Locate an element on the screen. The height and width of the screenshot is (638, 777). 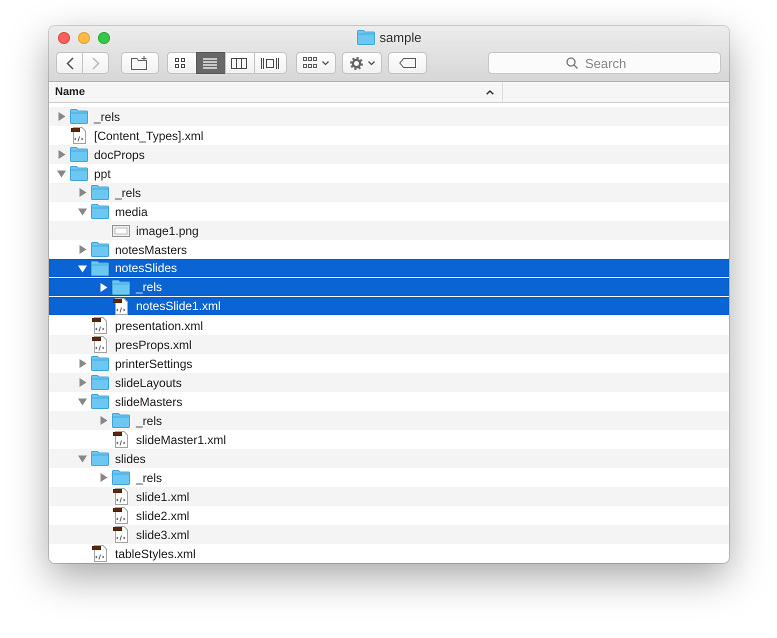
tag-button is located at coordinates (407, 63).